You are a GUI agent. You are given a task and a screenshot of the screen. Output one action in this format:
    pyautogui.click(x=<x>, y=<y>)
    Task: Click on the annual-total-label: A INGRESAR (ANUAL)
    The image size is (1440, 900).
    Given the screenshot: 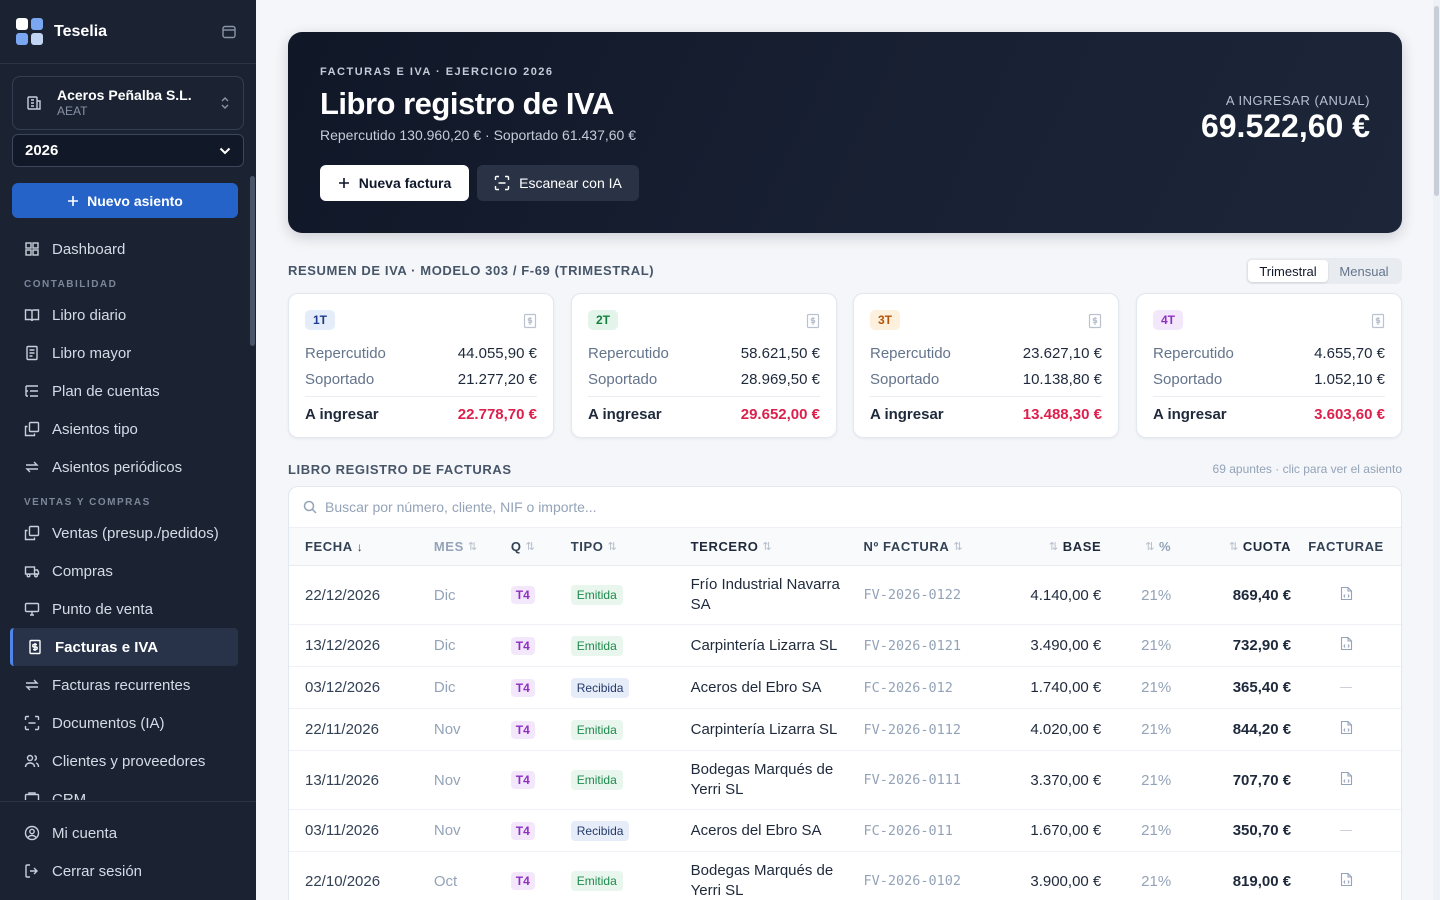 What is the action you would take?
    pyautogui.click(x=1297, y=100)
    